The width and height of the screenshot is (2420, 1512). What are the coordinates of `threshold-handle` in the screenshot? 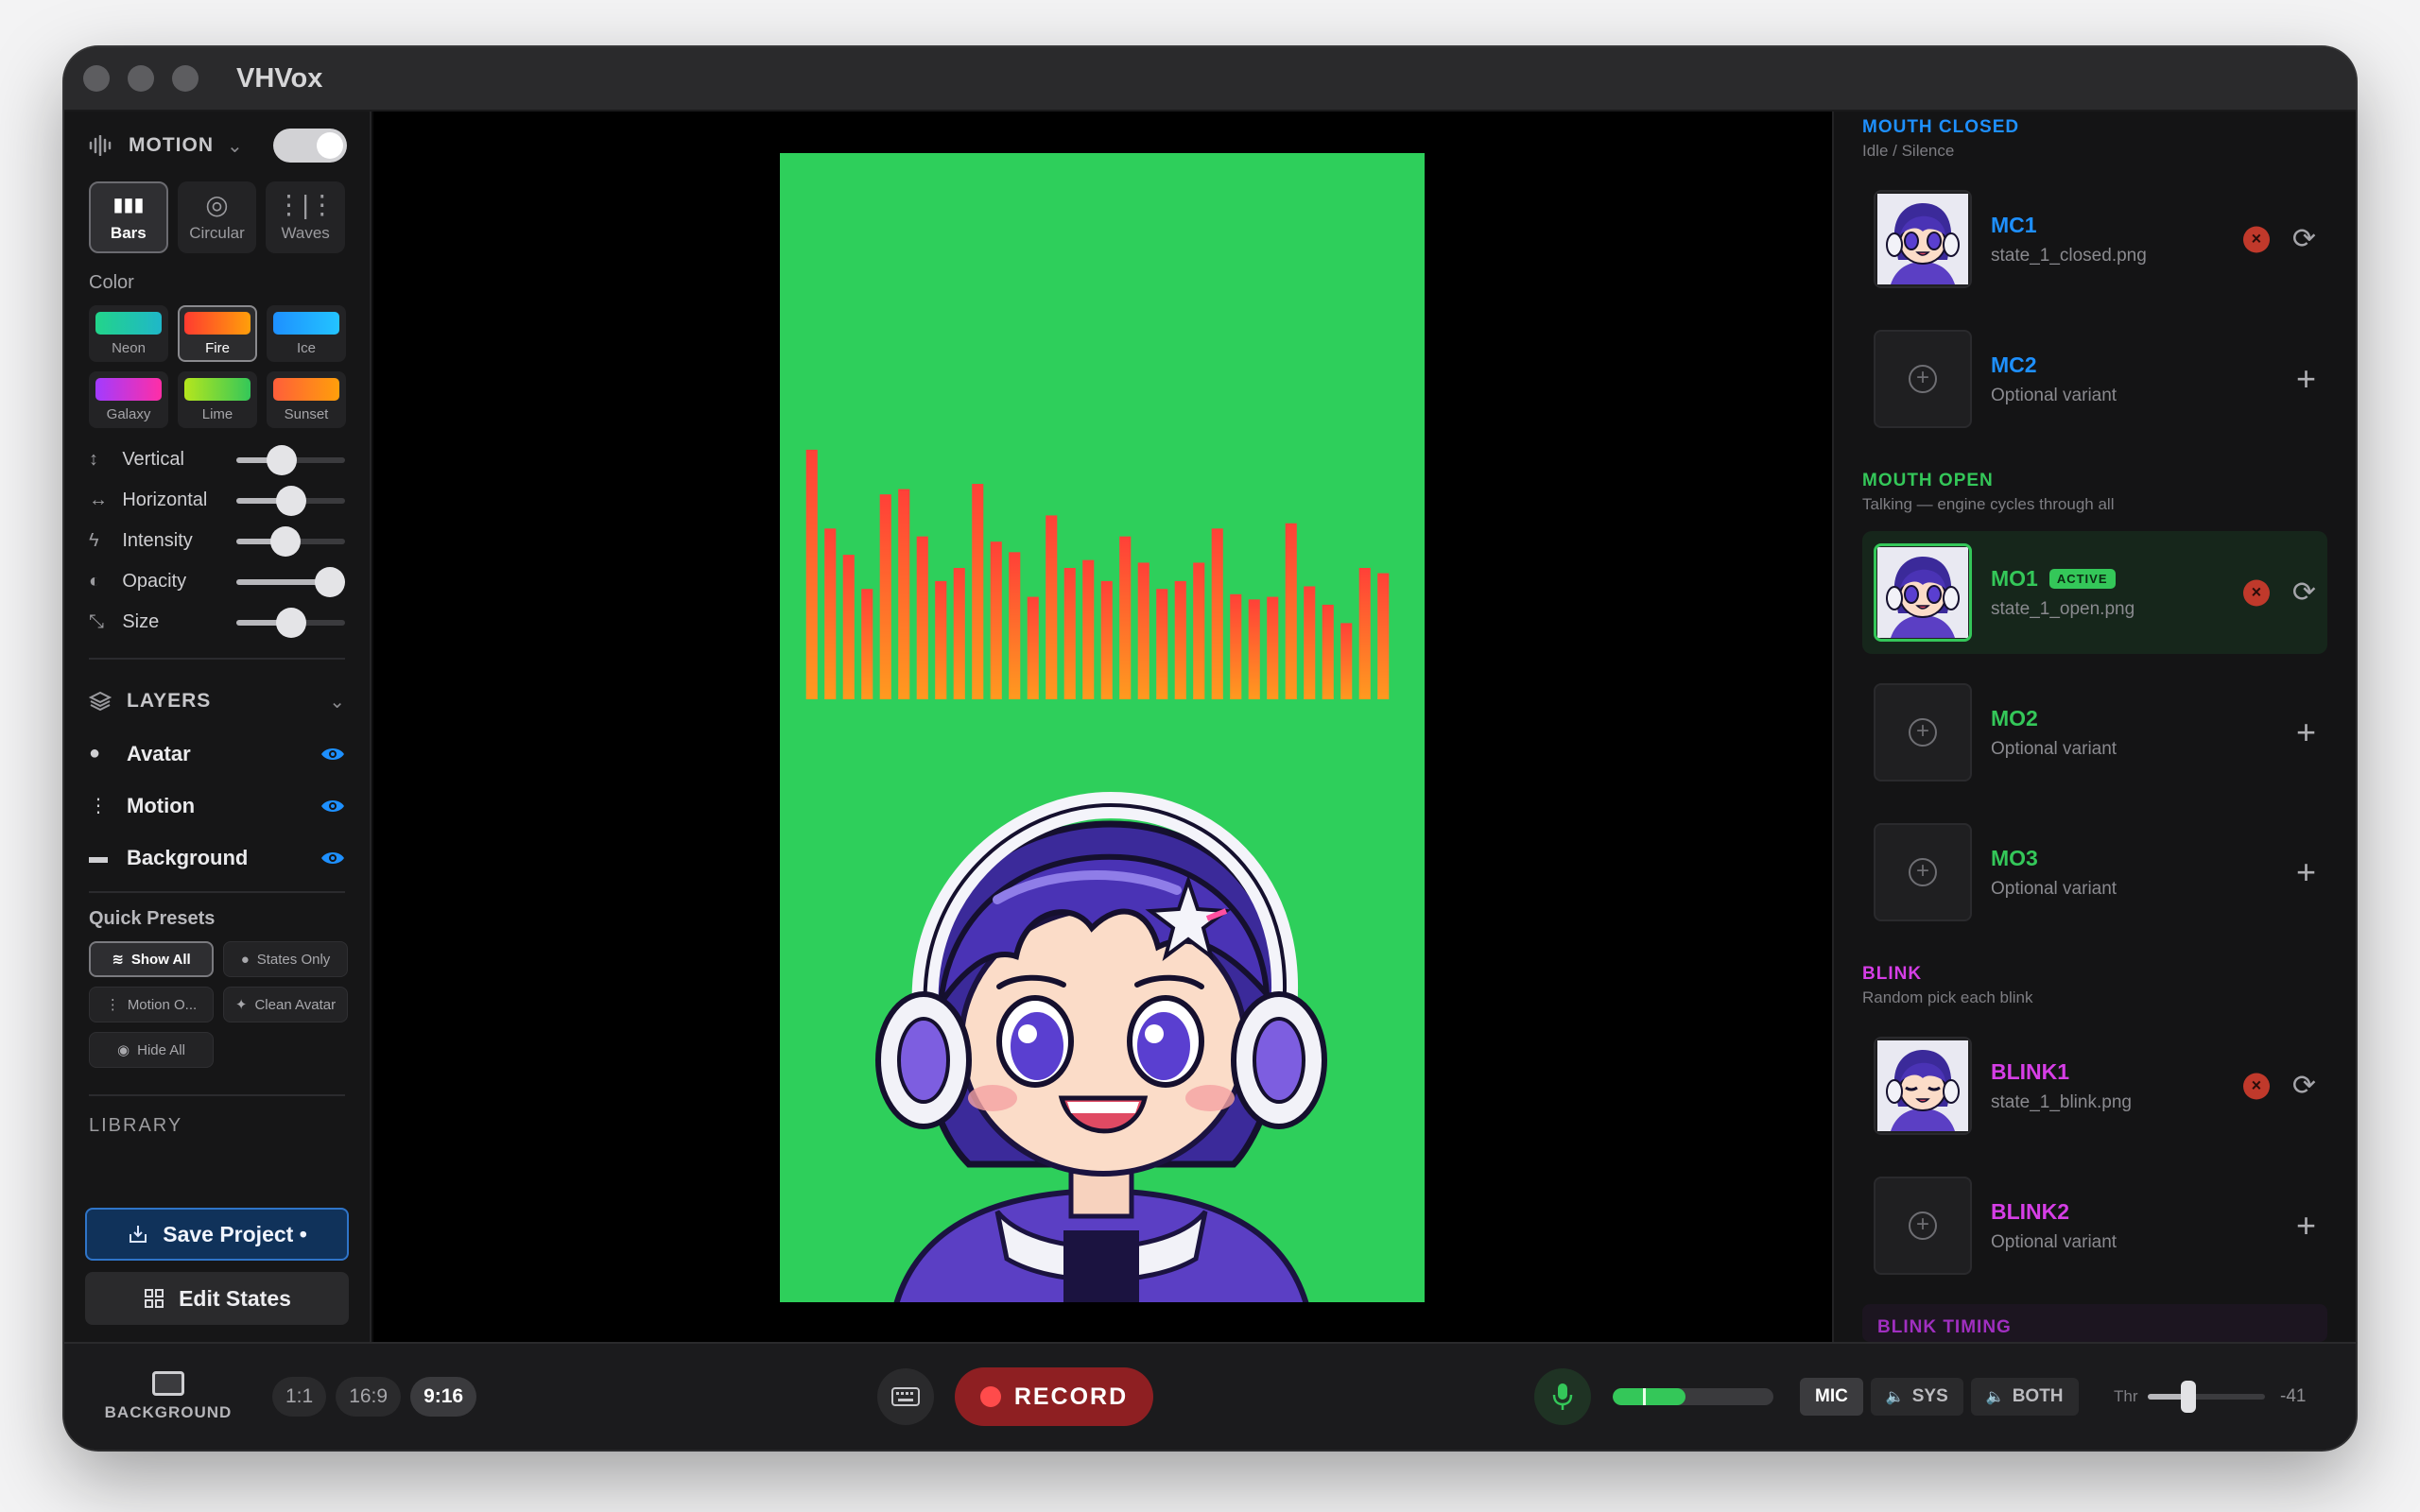 It's located at (2189, 1397).